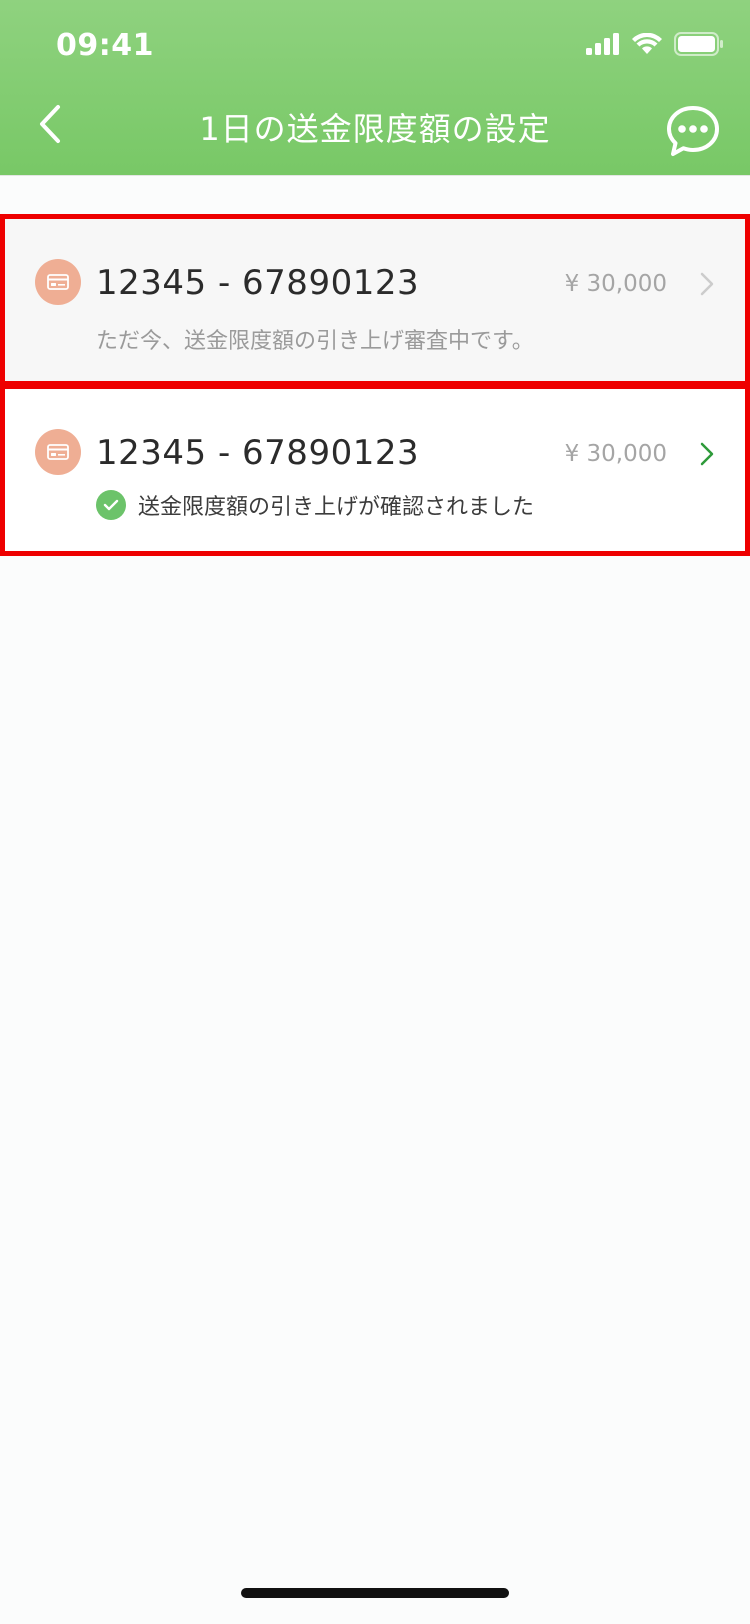  I want to click on chat-button, so click(693, 133).